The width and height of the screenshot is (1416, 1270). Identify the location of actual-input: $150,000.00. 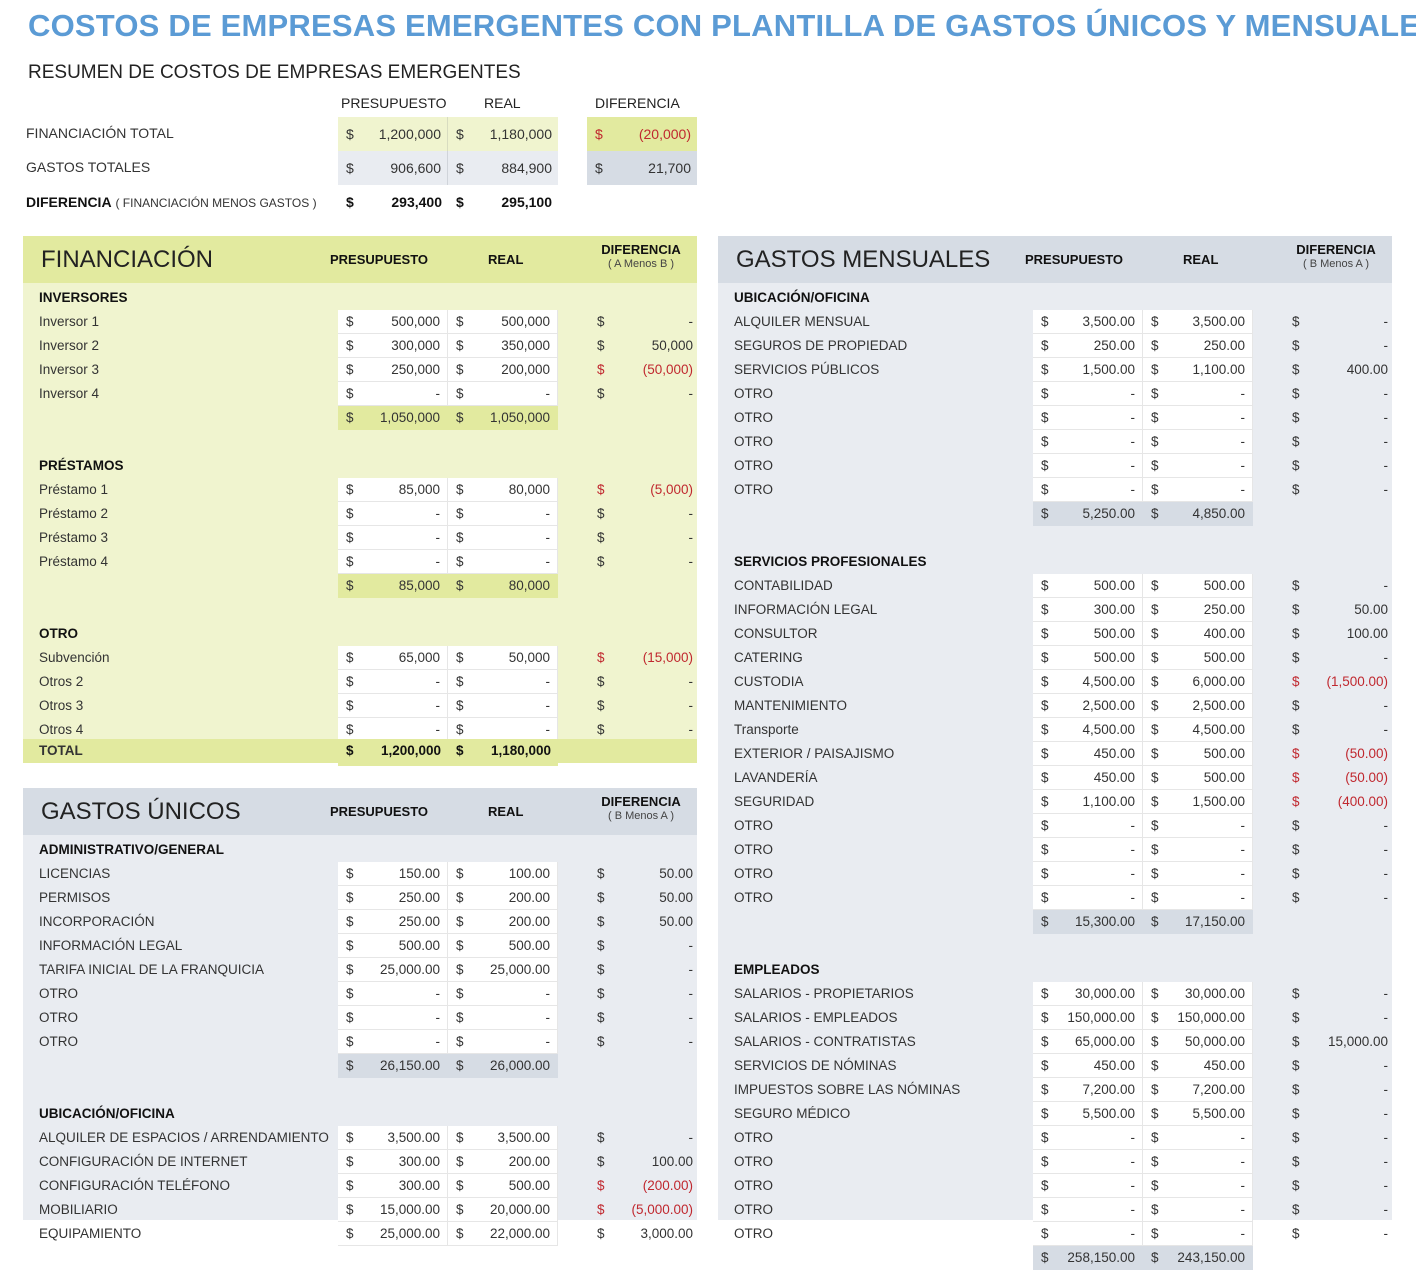
(1198, 1018).